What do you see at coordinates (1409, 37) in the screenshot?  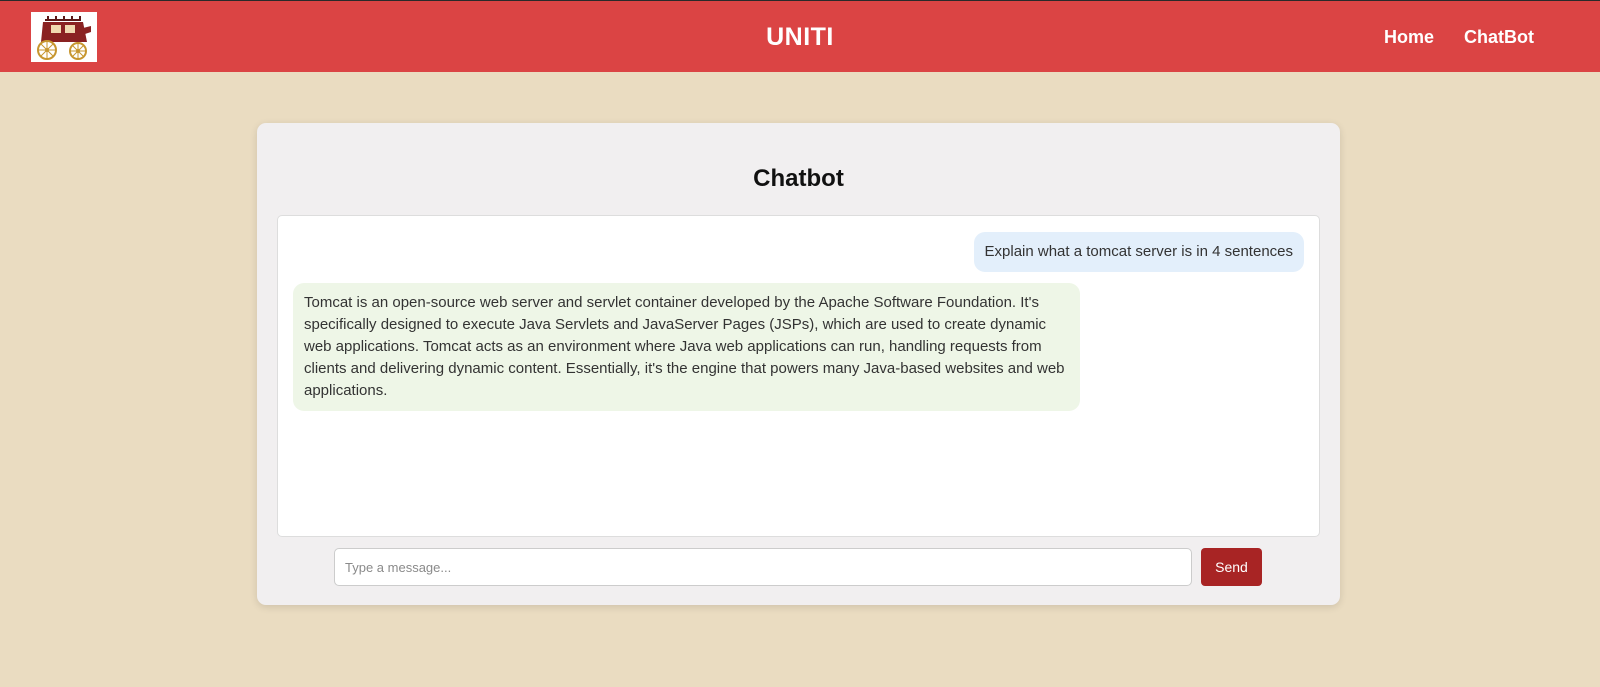 I see `nav-link-home: Home` at bounding box center [1409, 37].